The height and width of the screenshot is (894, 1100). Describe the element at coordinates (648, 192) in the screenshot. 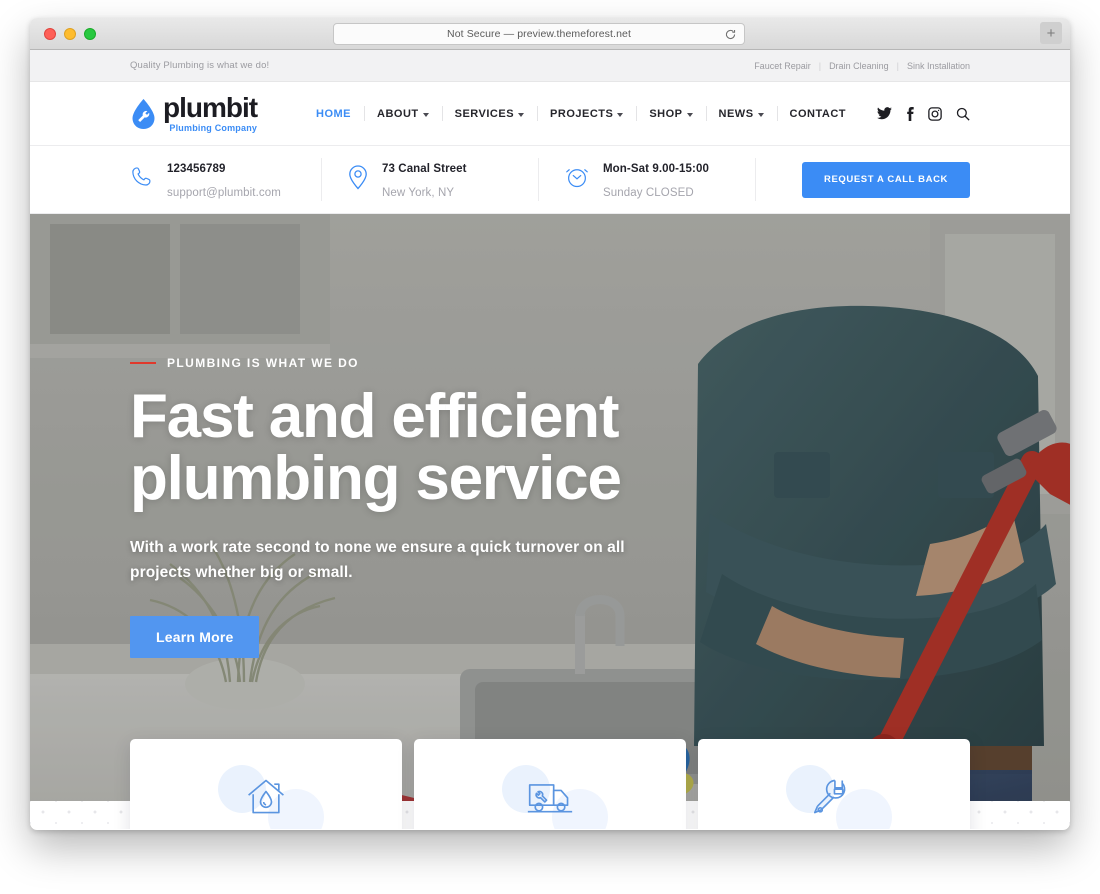

I see `closed-days: Sunday CLOSED` at that location.